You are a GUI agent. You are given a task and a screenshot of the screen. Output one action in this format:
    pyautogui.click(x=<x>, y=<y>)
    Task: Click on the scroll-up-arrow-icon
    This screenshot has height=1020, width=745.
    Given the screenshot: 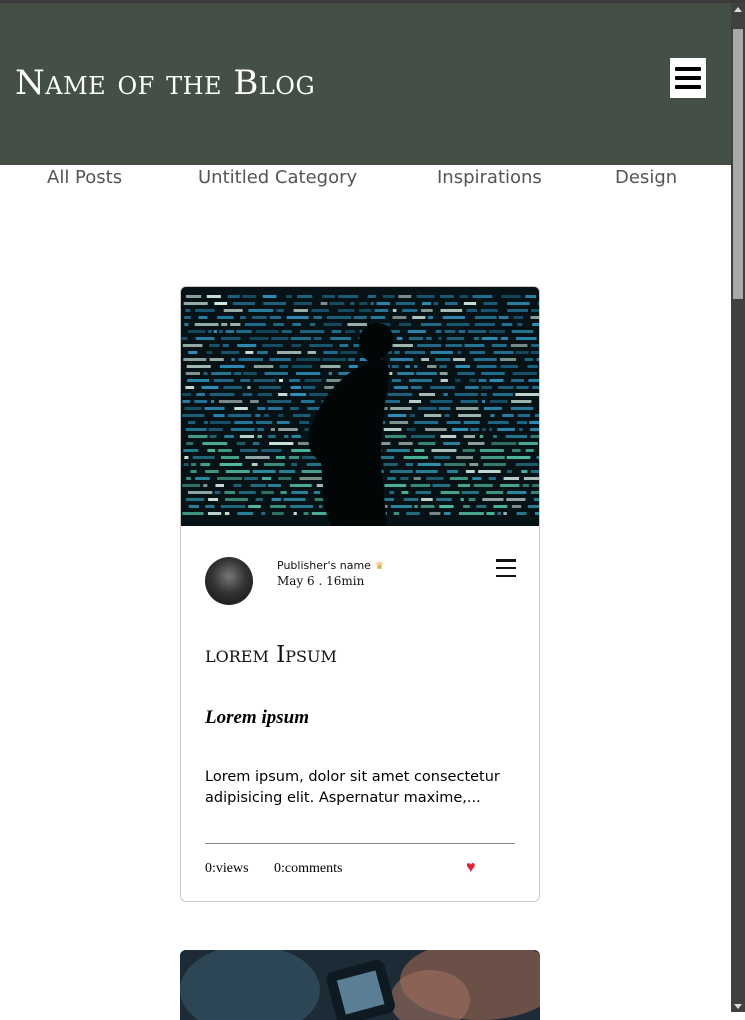 What is the action you would take?
    pyautogui.click(x=738, y=9)
    